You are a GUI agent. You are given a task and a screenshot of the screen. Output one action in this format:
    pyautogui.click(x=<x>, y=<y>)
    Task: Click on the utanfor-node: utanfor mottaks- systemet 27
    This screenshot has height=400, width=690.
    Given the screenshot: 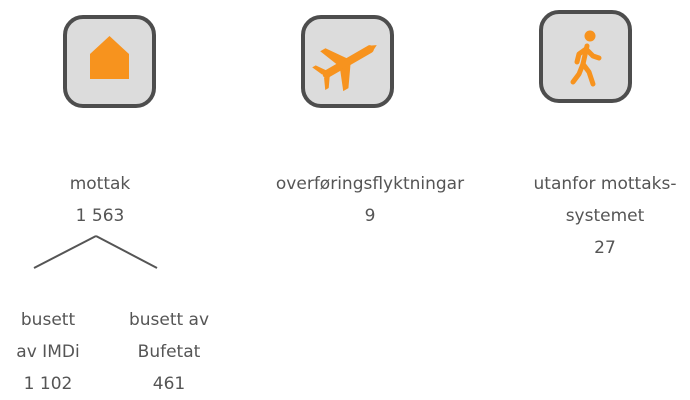 What is the action you would take?
    pyautogui.click(x=597, y=216)
    